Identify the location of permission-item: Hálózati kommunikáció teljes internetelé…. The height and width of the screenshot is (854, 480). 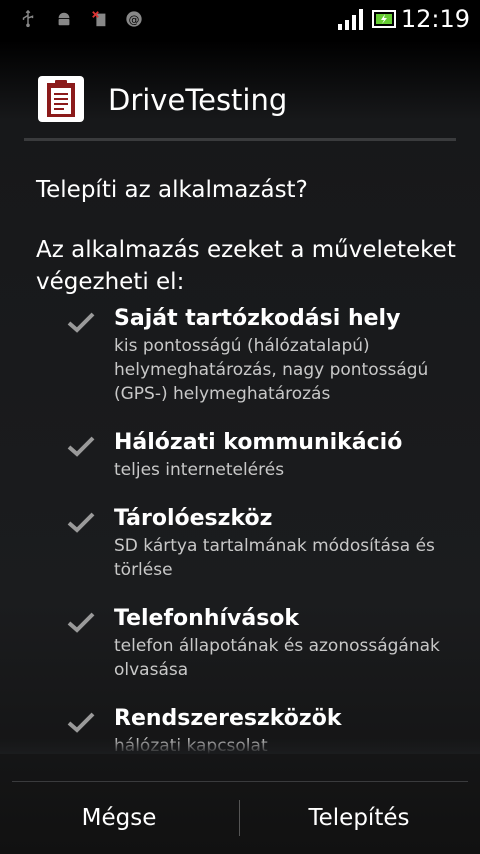
(240, 455).